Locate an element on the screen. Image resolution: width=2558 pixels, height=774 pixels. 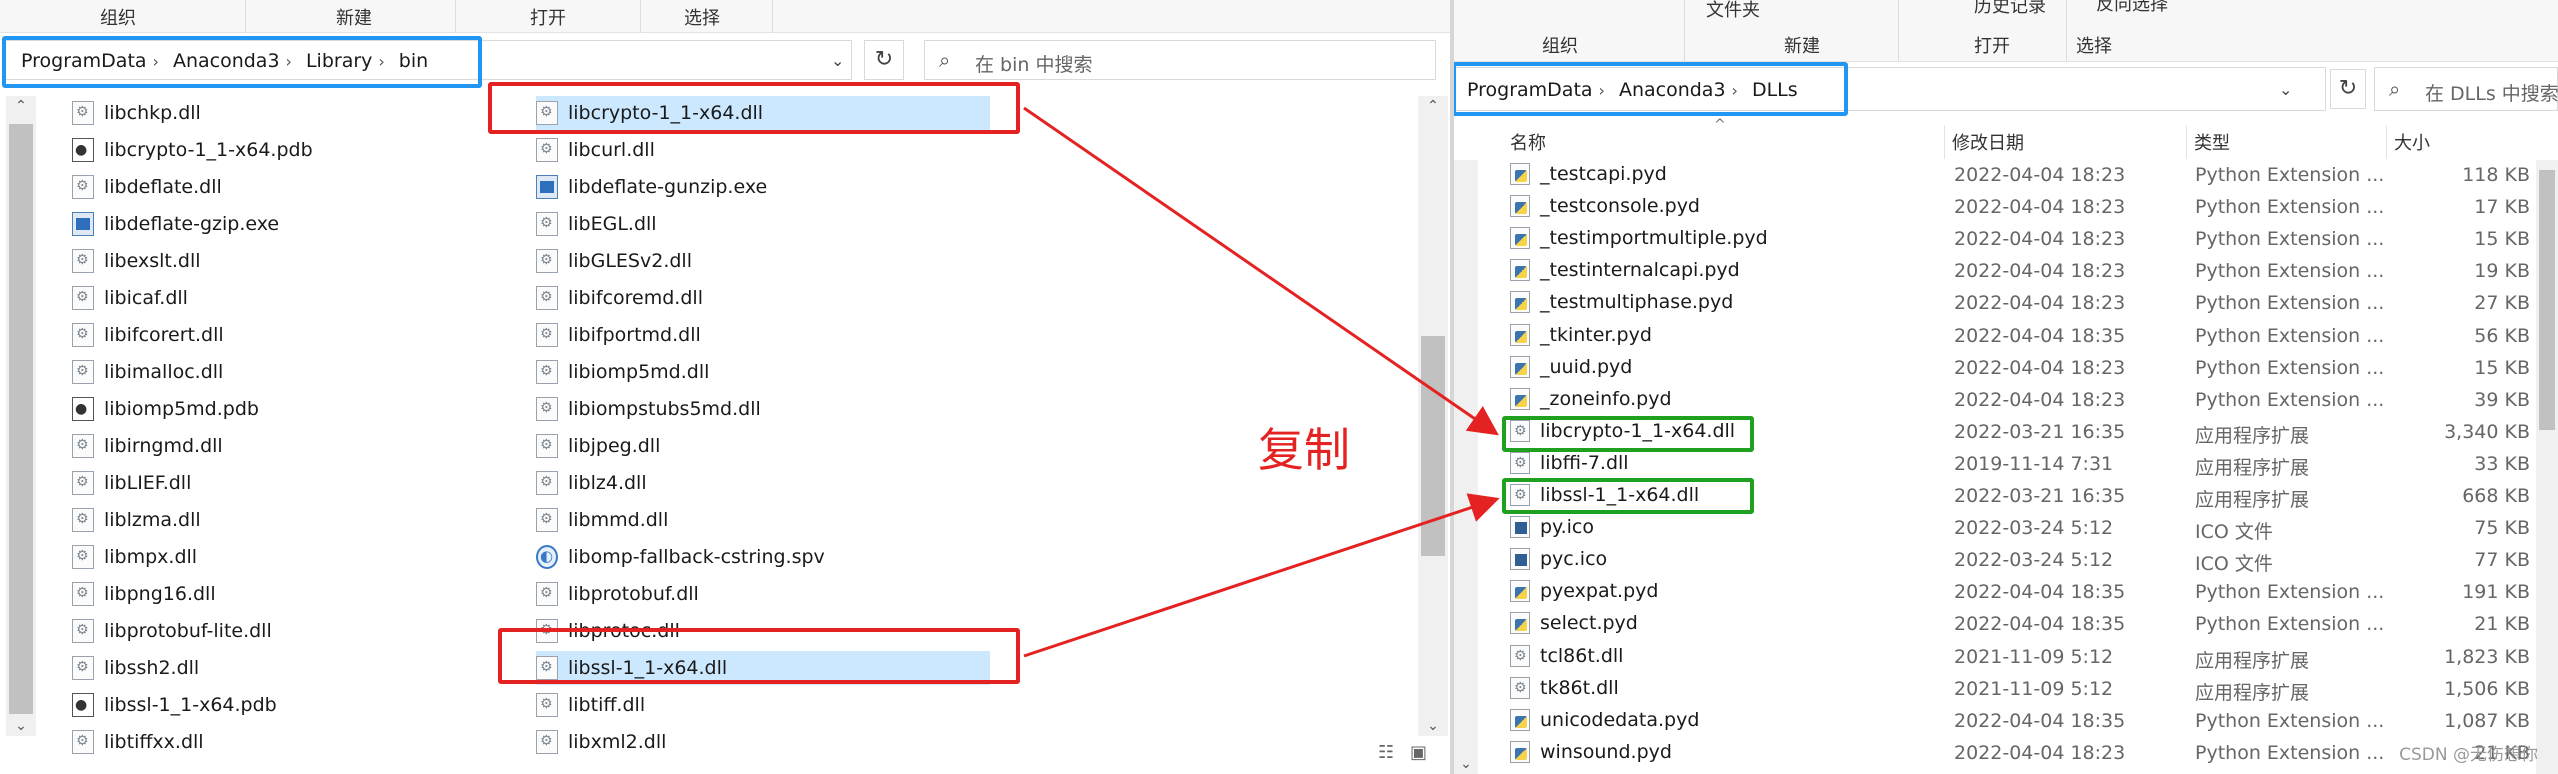
table-row: pyc.ico 2022-03-24 5:12 ICO 文件 77 KB is located at coordinates (1992, 561).